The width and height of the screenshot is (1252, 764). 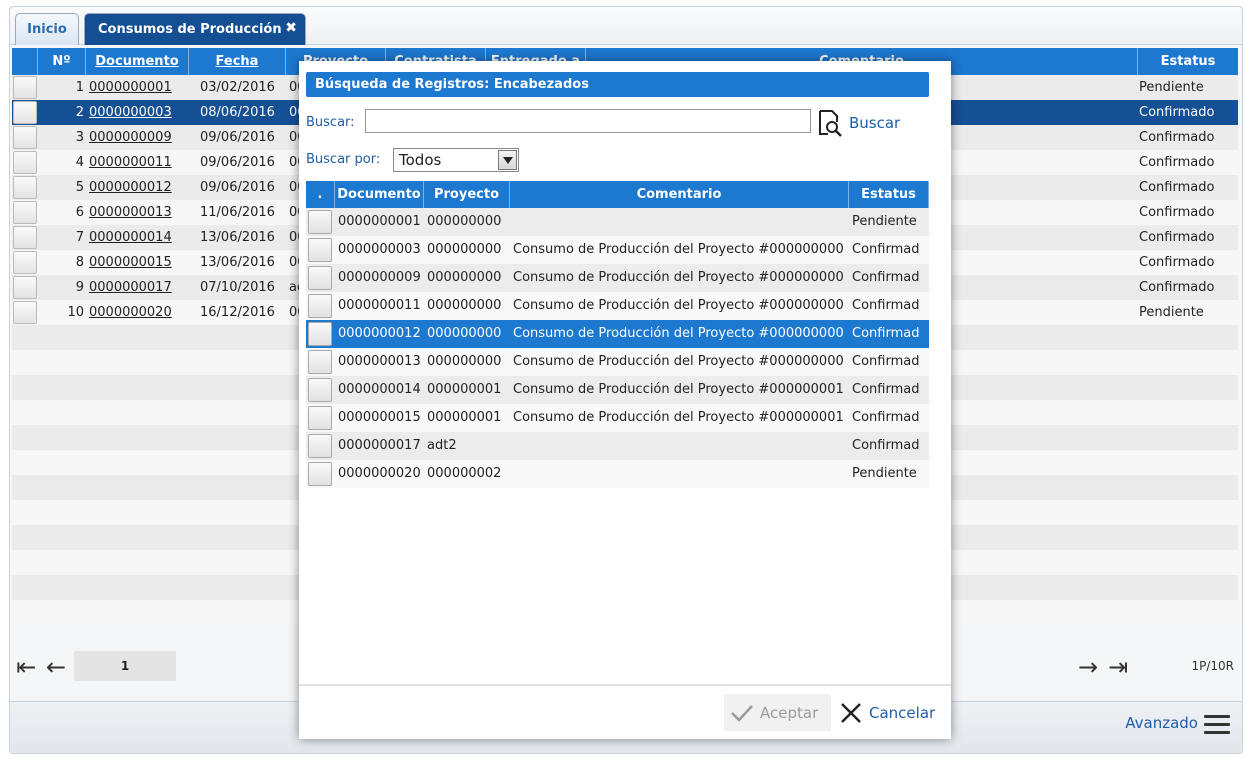 What do you see at coordinates (26, 667) in the screenshot?
I see `first-page-icon: ⇤` at bounding box center [26, 667].